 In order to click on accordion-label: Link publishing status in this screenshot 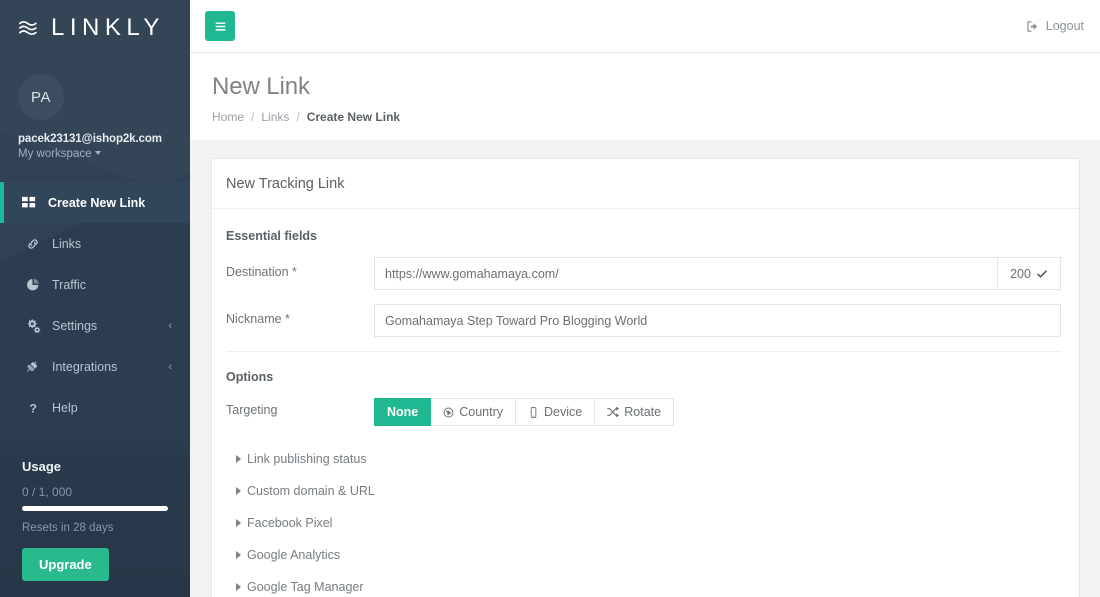, I will do `click(307, 459)`.